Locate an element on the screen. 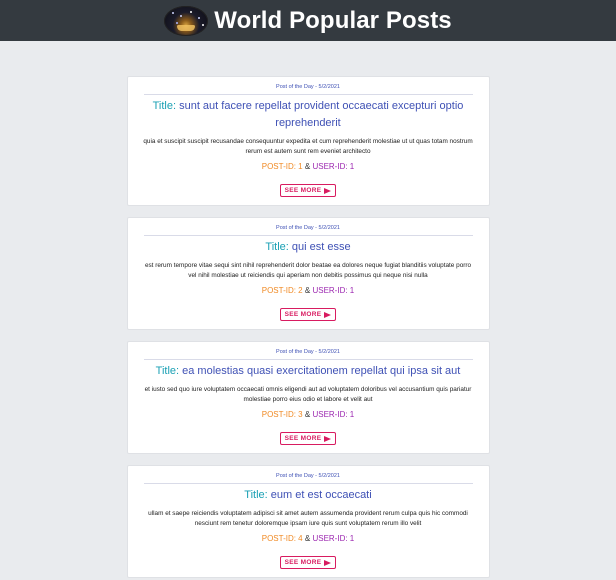  post-ids: POST-ID: 4 & USER-ID: 1 is located at coordinates (308, 538).